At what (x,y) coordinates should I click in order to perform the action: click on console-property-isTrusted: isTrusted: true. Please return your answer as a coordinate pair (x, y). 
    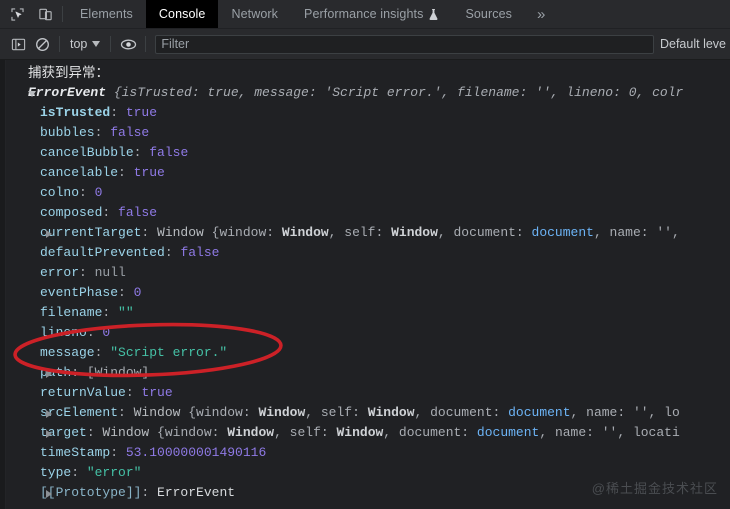
    Looking at the image, I should click on (368, 113).